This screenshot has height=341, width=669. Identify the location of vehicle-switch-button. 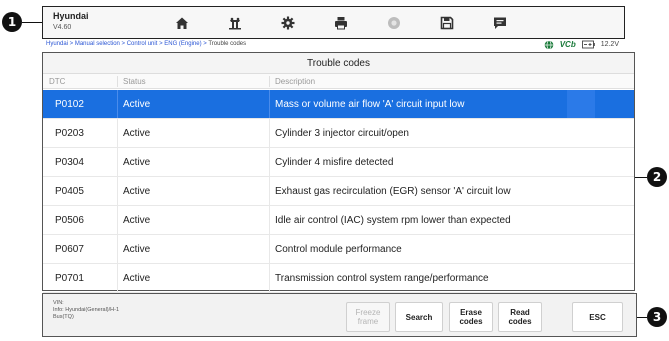
(235, 23).